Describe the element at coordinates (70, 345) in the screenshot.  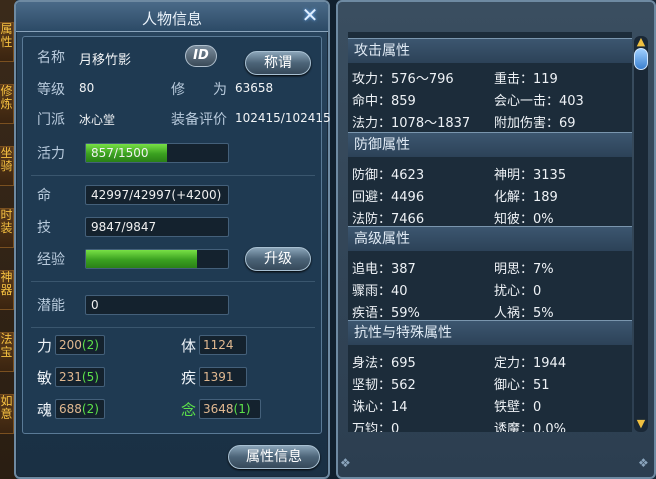
I see `stat-base: 200` at that location.